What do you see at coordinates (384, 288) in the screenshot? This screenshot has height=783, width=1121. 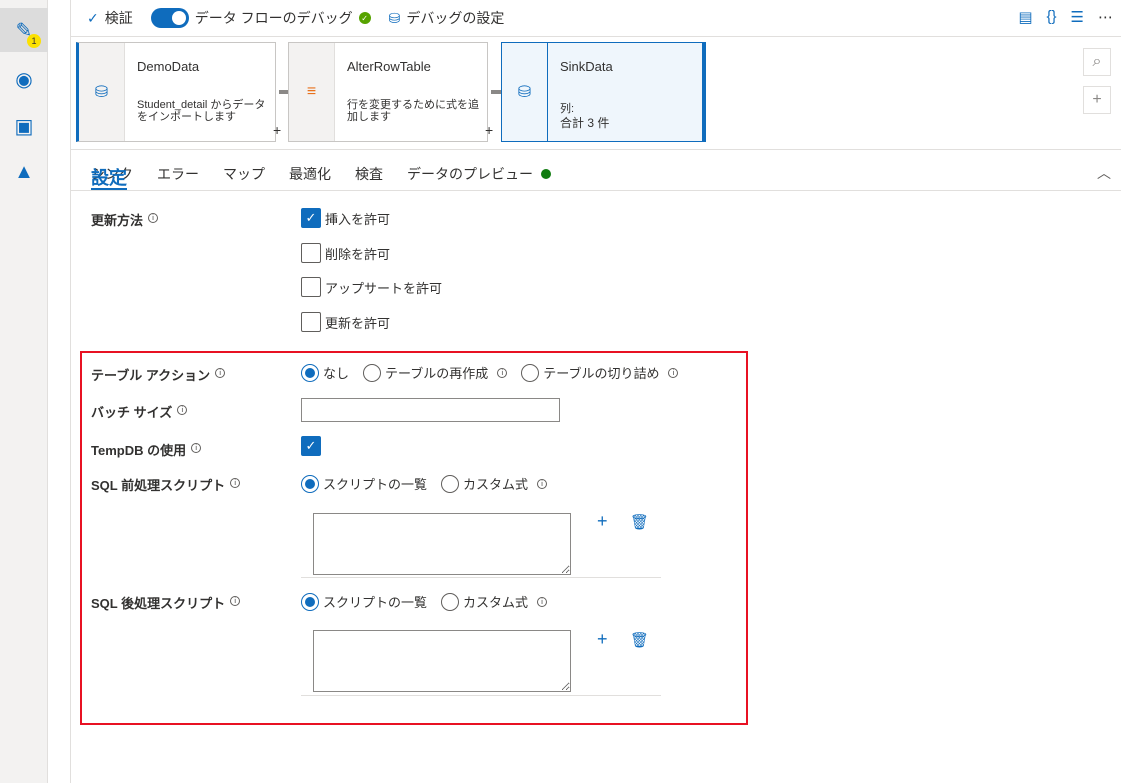 I see `checkbox-label: アップサートを許可` at bounding box center [384, 288].